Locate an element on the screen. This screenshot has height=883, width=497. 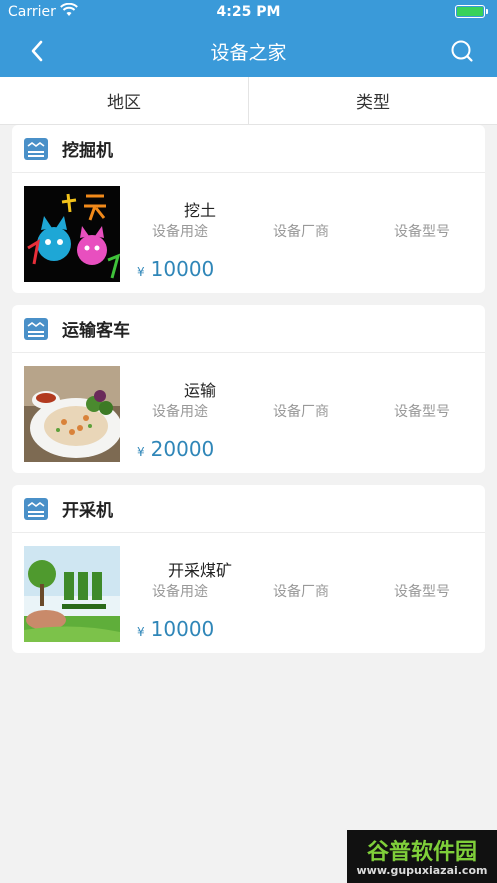
card-body: 挖土 设备用途 设备厂商 设备型号 ¥ 10000 is located at coordinates (248, 233).